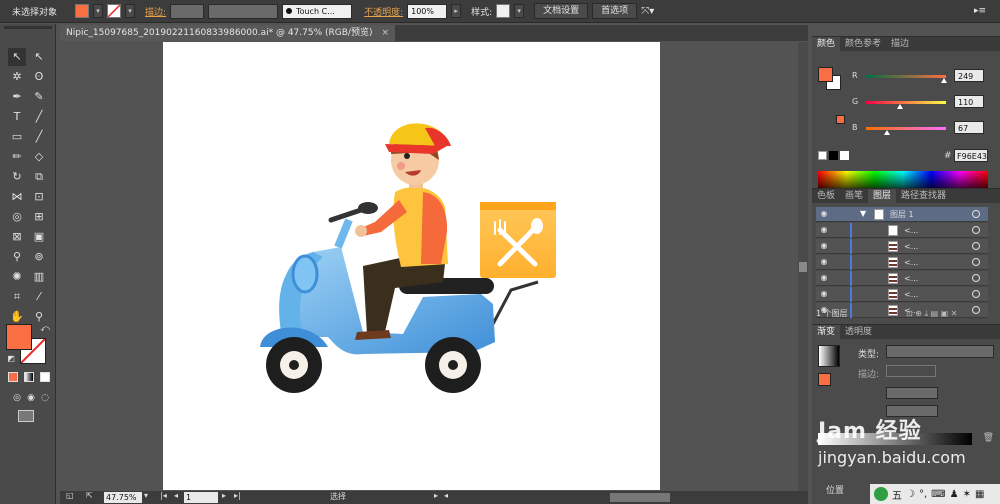  What do you see at coordinates (969, 101) in the screenshot?
I see `channel-value: 110` at bounding box center [969, 101].